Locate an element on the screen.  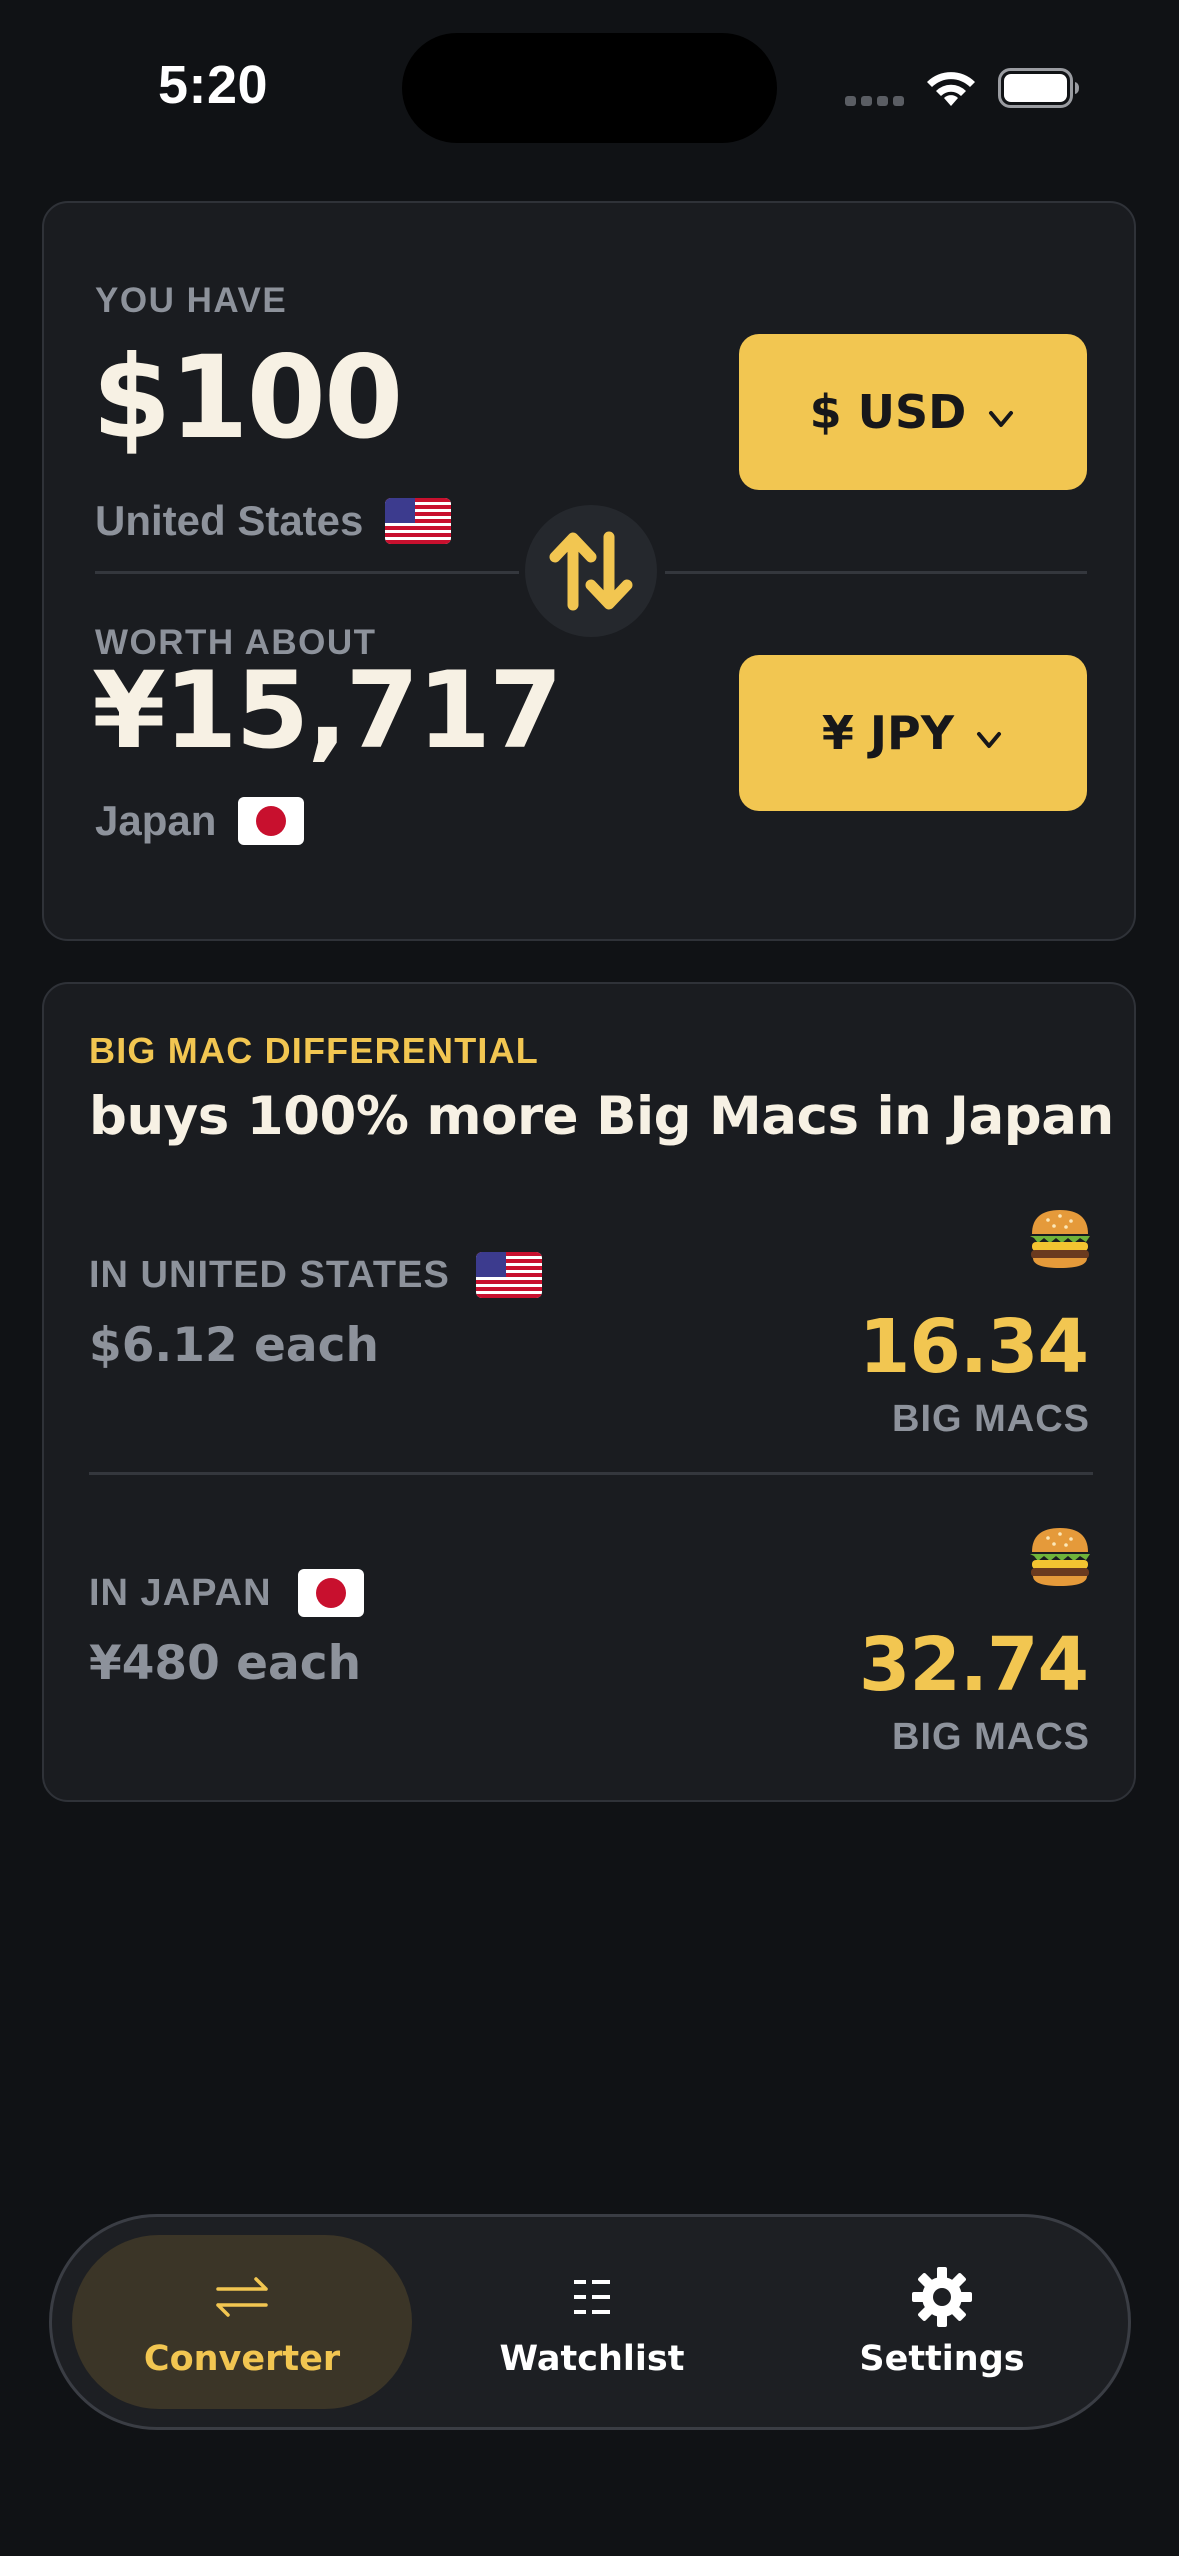
divider-left is located at coordinates (307, 572).